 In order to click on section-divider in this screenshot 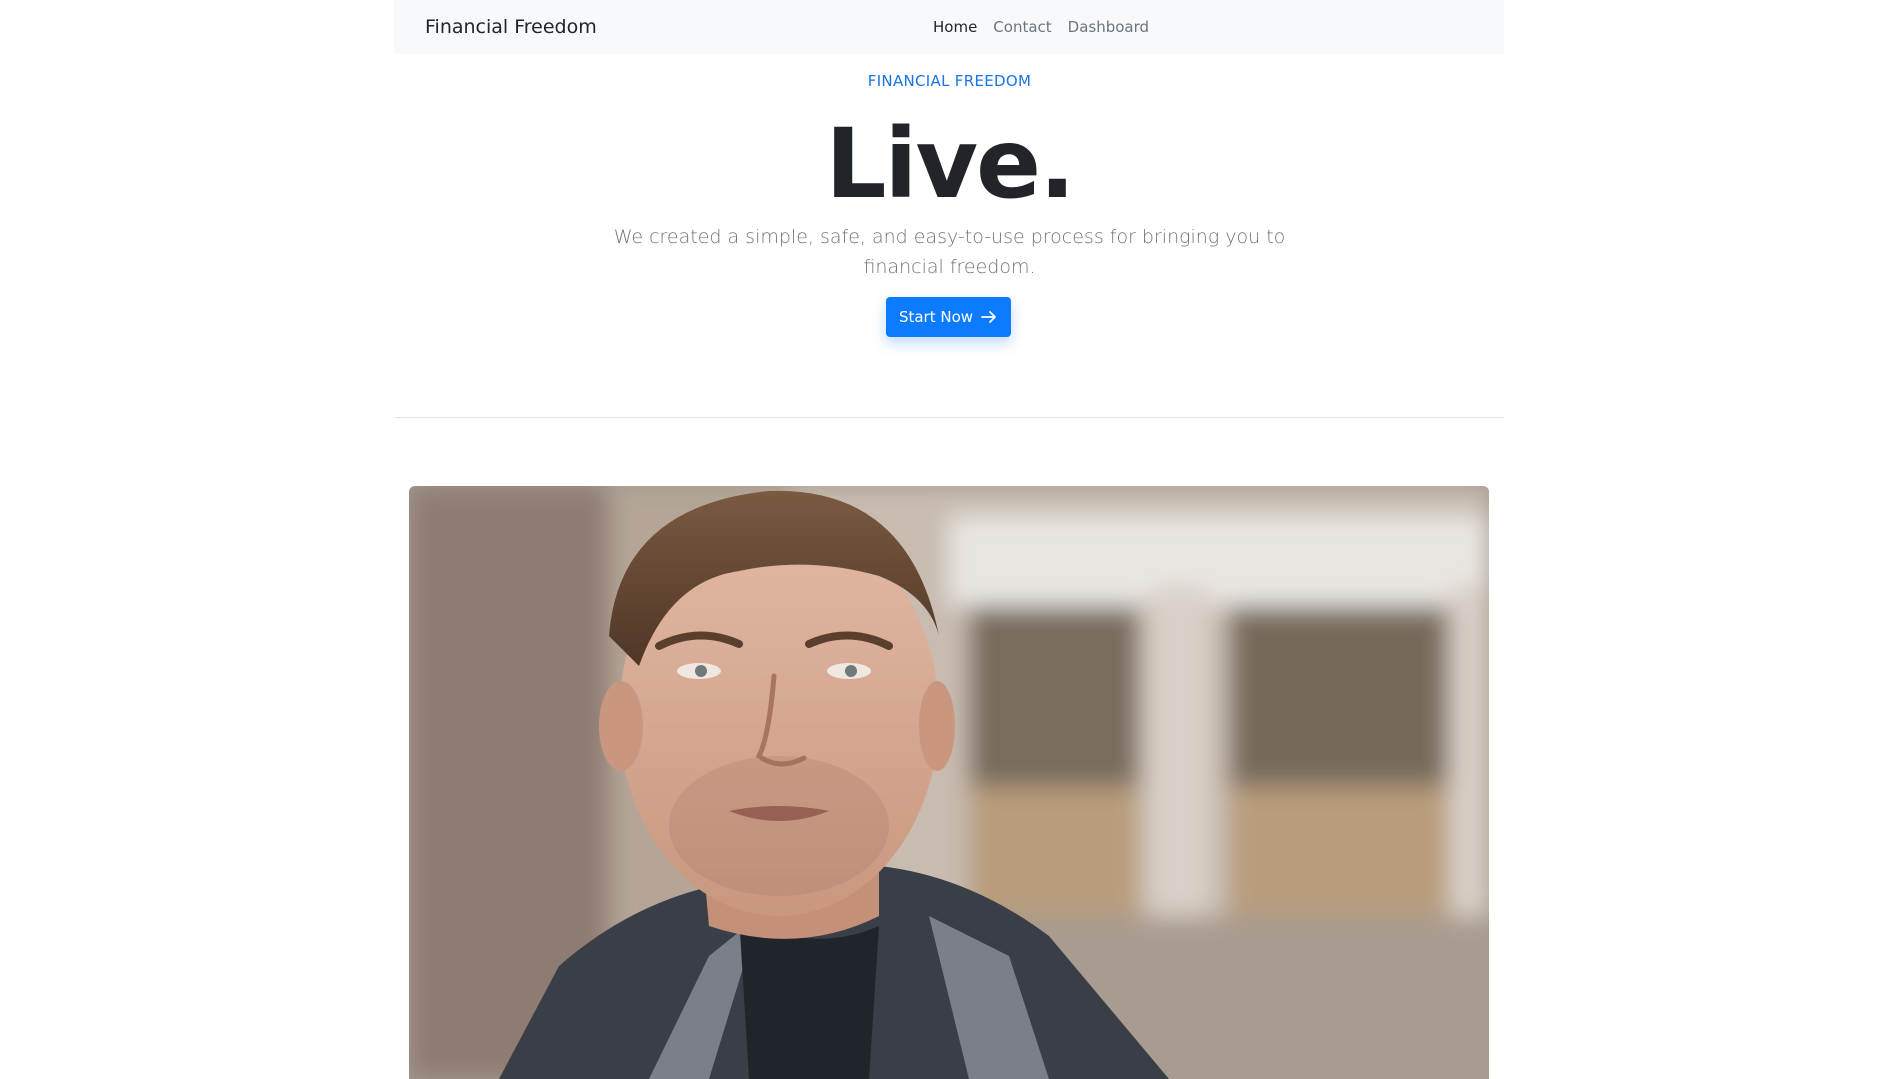, I will do `click(949, 417)`.